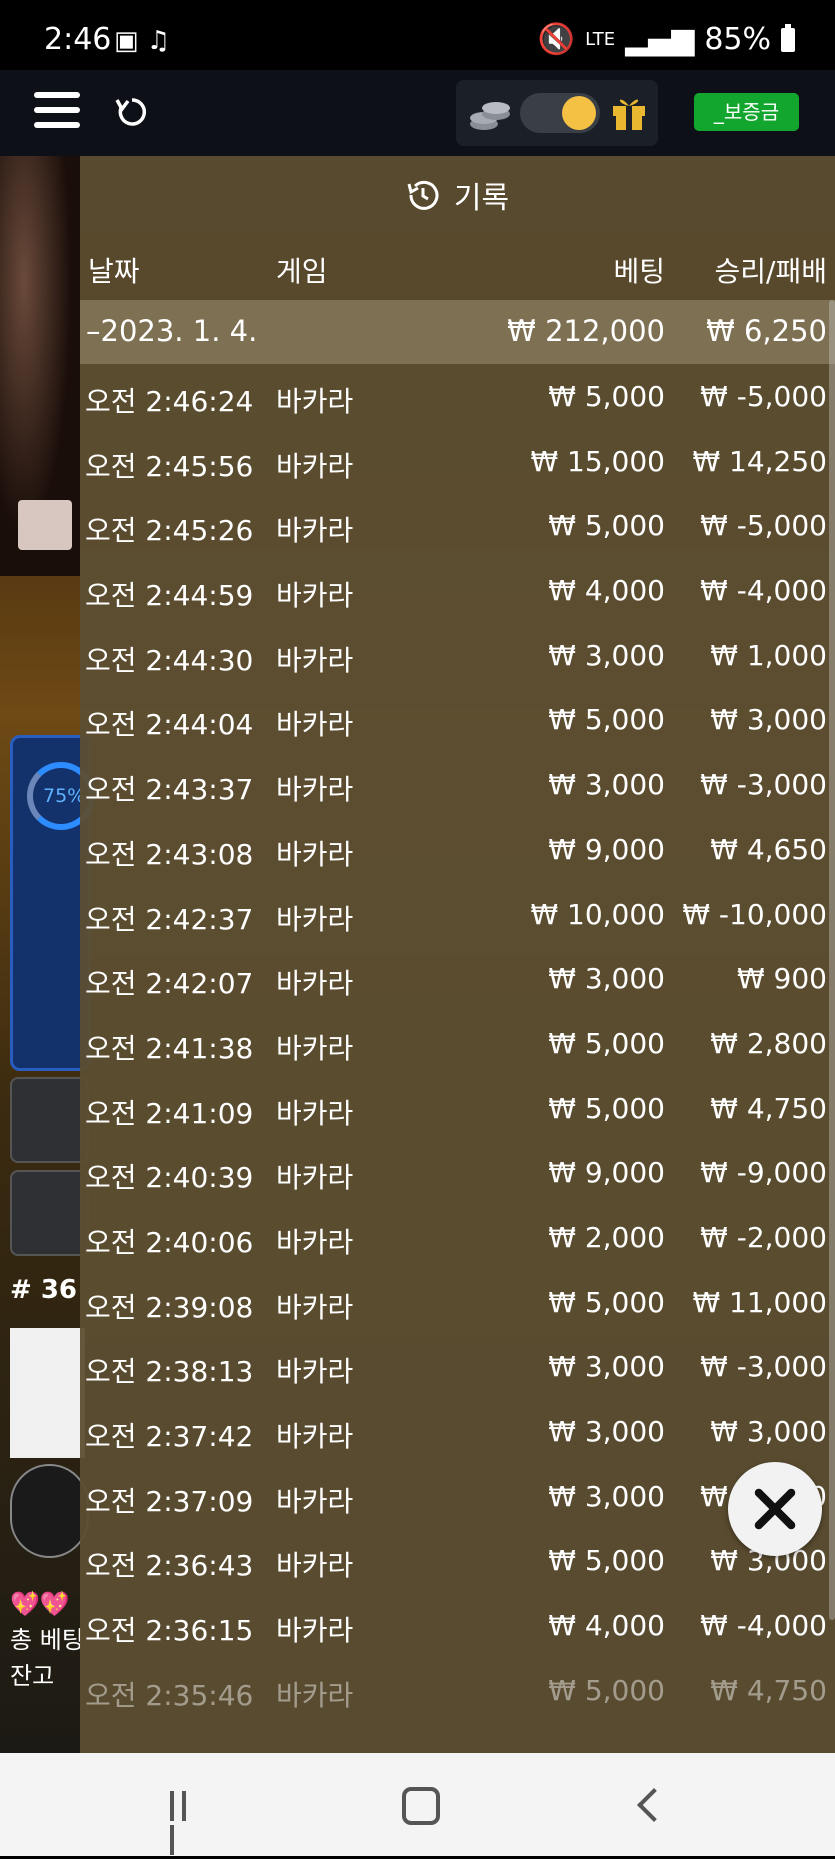  What do you see at coordinates (768, 720) in the screenshot?
I see `row-result: ₩ 3,000` at bounding box center [768, 720].